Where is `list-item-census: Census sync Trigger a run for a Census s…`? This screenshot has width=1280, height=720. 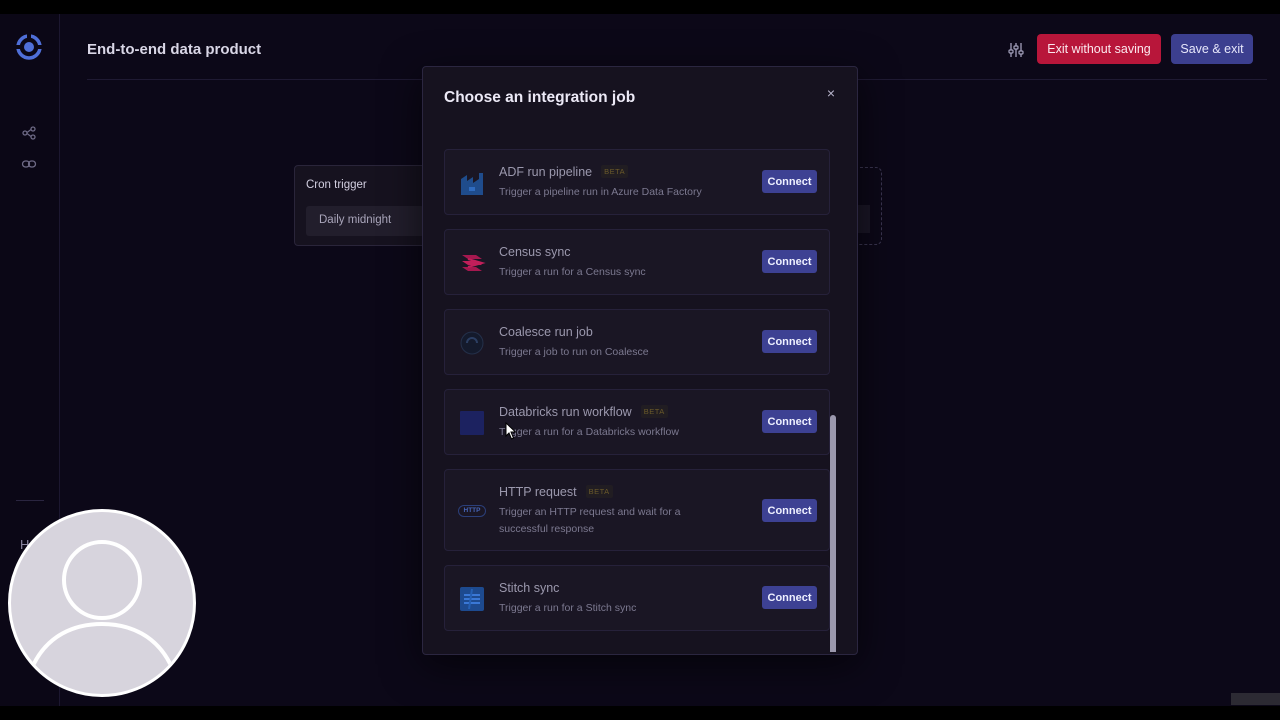 list-item-census: Census sync Trigger a run for a Census s… is located at coordinates (637, 262).